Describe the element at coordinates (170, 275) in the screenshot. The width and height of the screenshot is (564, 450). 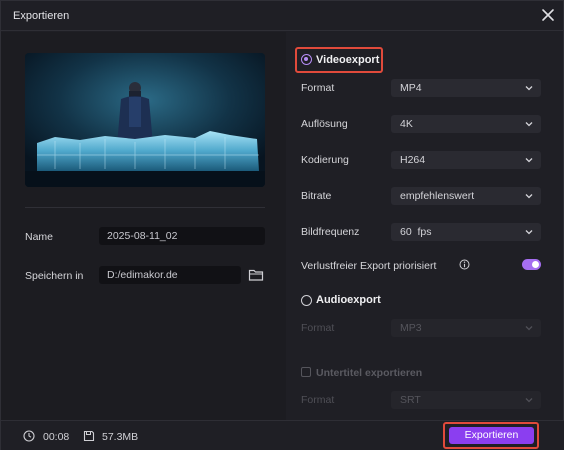
I see `save-location-field: D:/edimakor.de` at that location.